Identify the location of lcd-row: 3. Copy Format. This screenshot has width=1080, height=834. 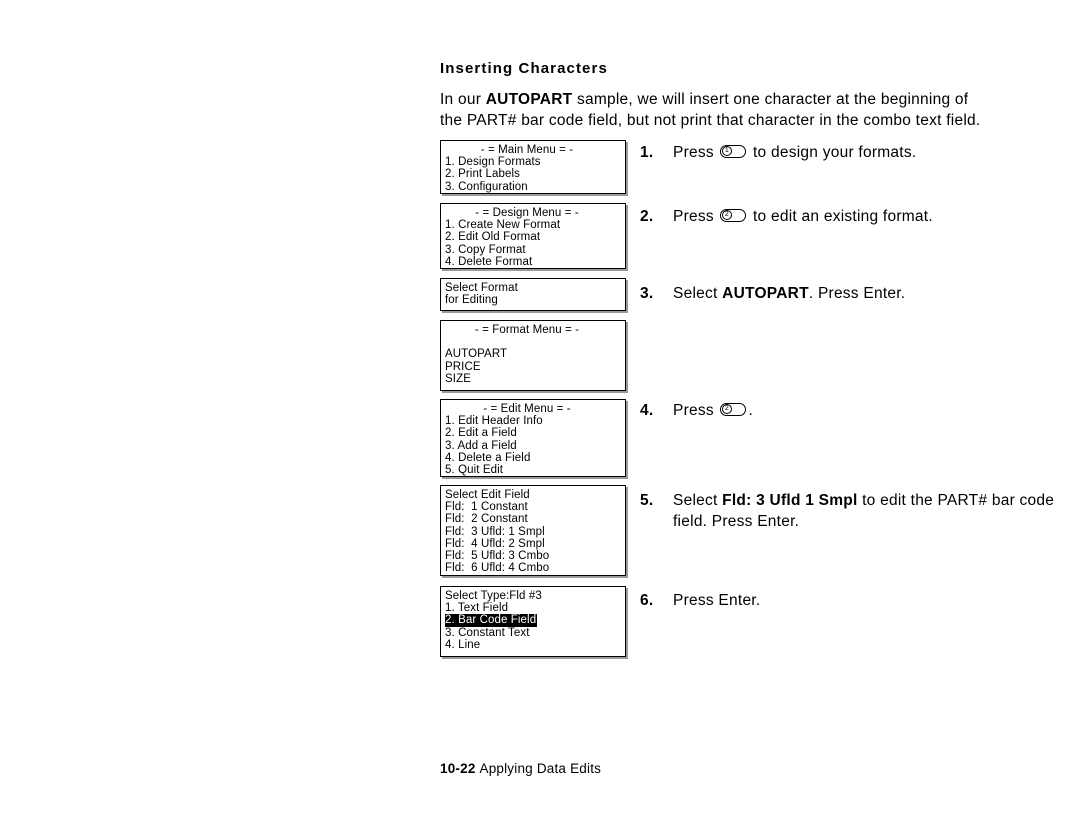
(485, 249).